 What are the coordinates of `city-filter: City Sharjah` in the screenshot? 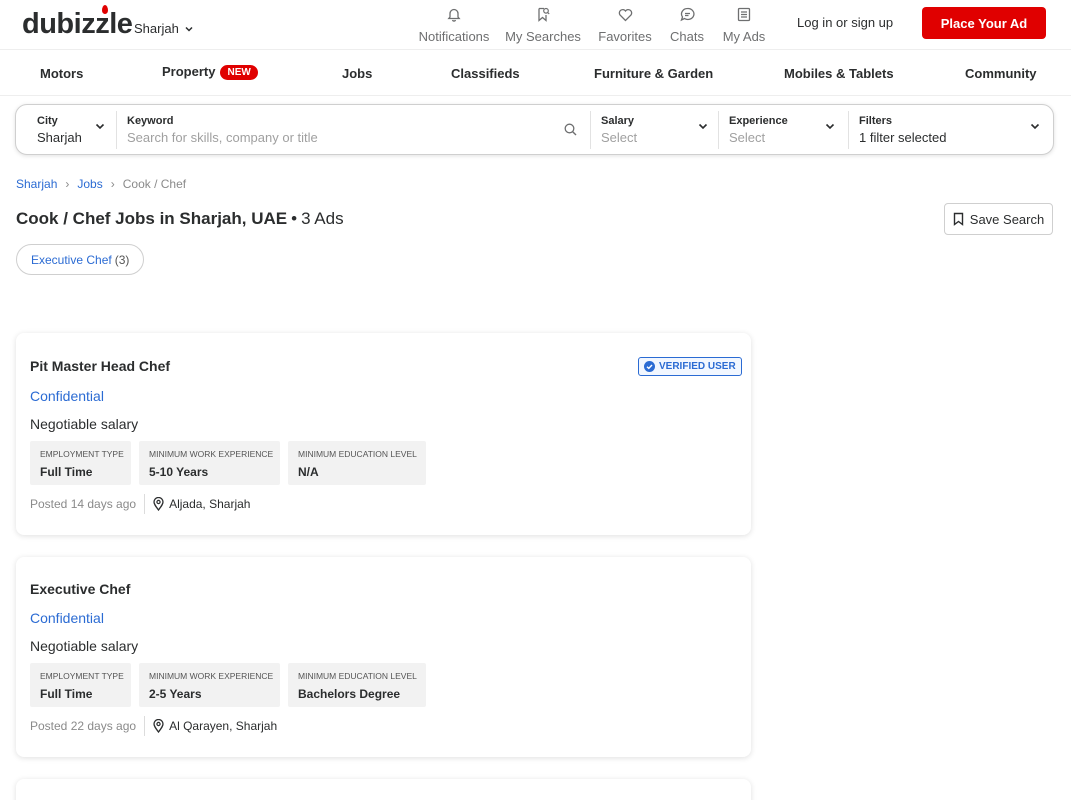 It's located at (66, 129).